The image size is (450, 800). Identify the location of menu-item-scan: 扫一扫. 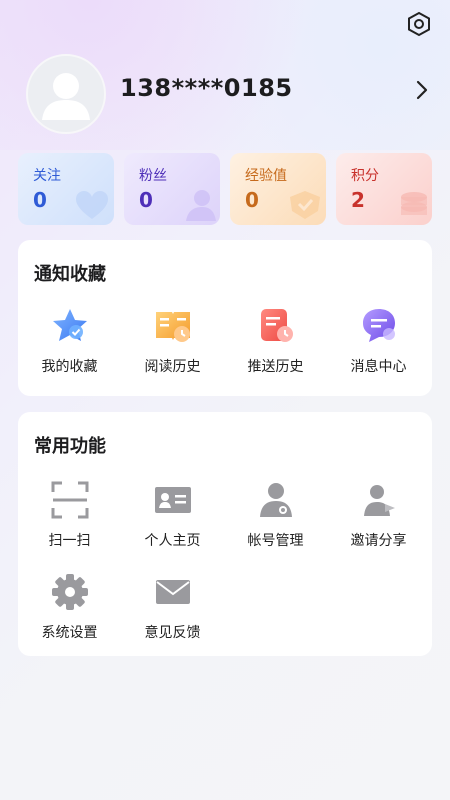
(69, 515).